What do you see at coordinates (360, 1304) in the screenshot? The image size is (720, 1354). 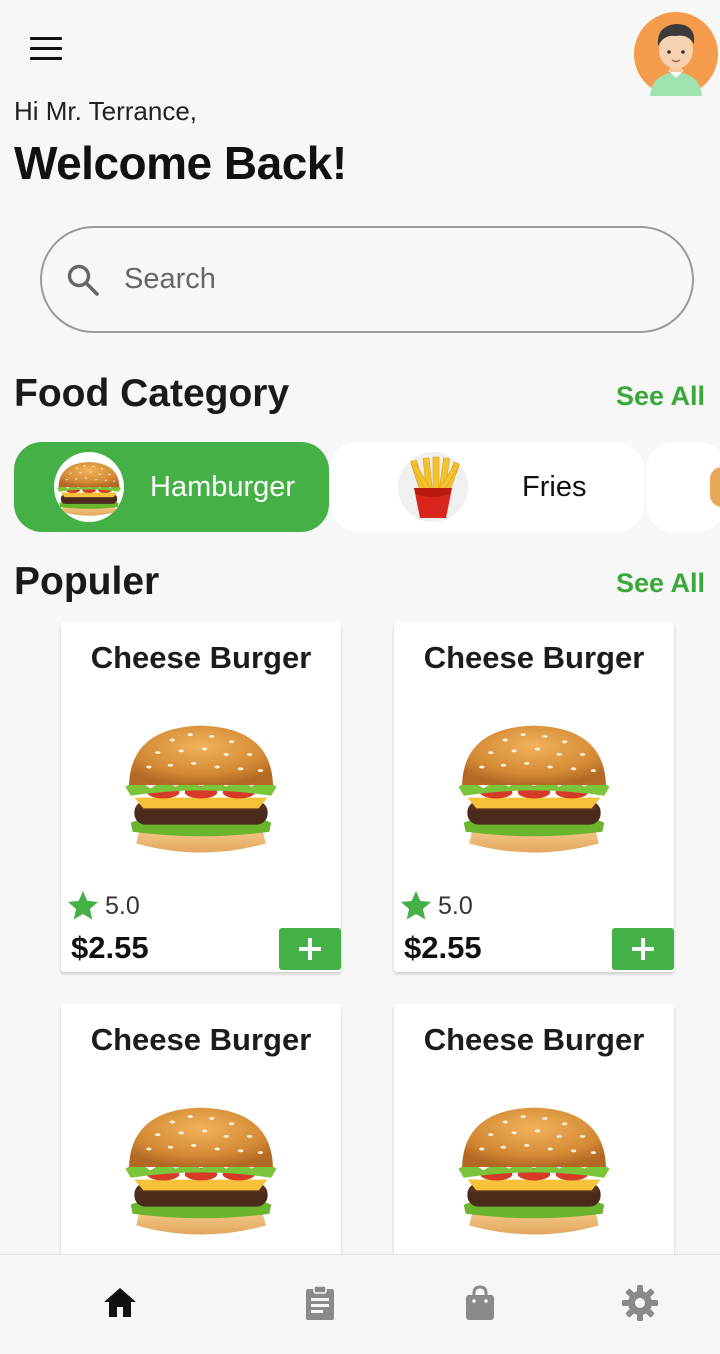 I see `bottom-navigation` at bounding box center [360, 1304].